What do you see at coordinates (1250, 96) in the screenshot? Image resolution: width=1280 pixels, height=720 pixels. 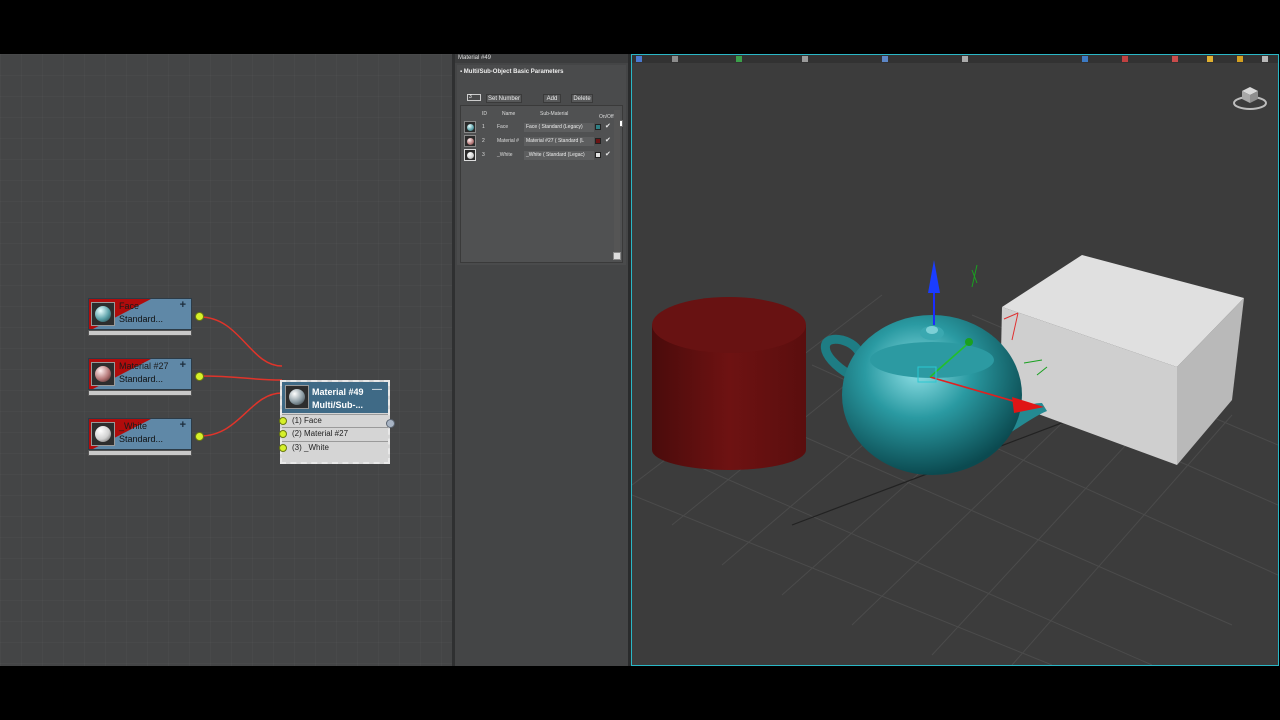 I see `viewcube-icon` at bounding box center [1250, 96].